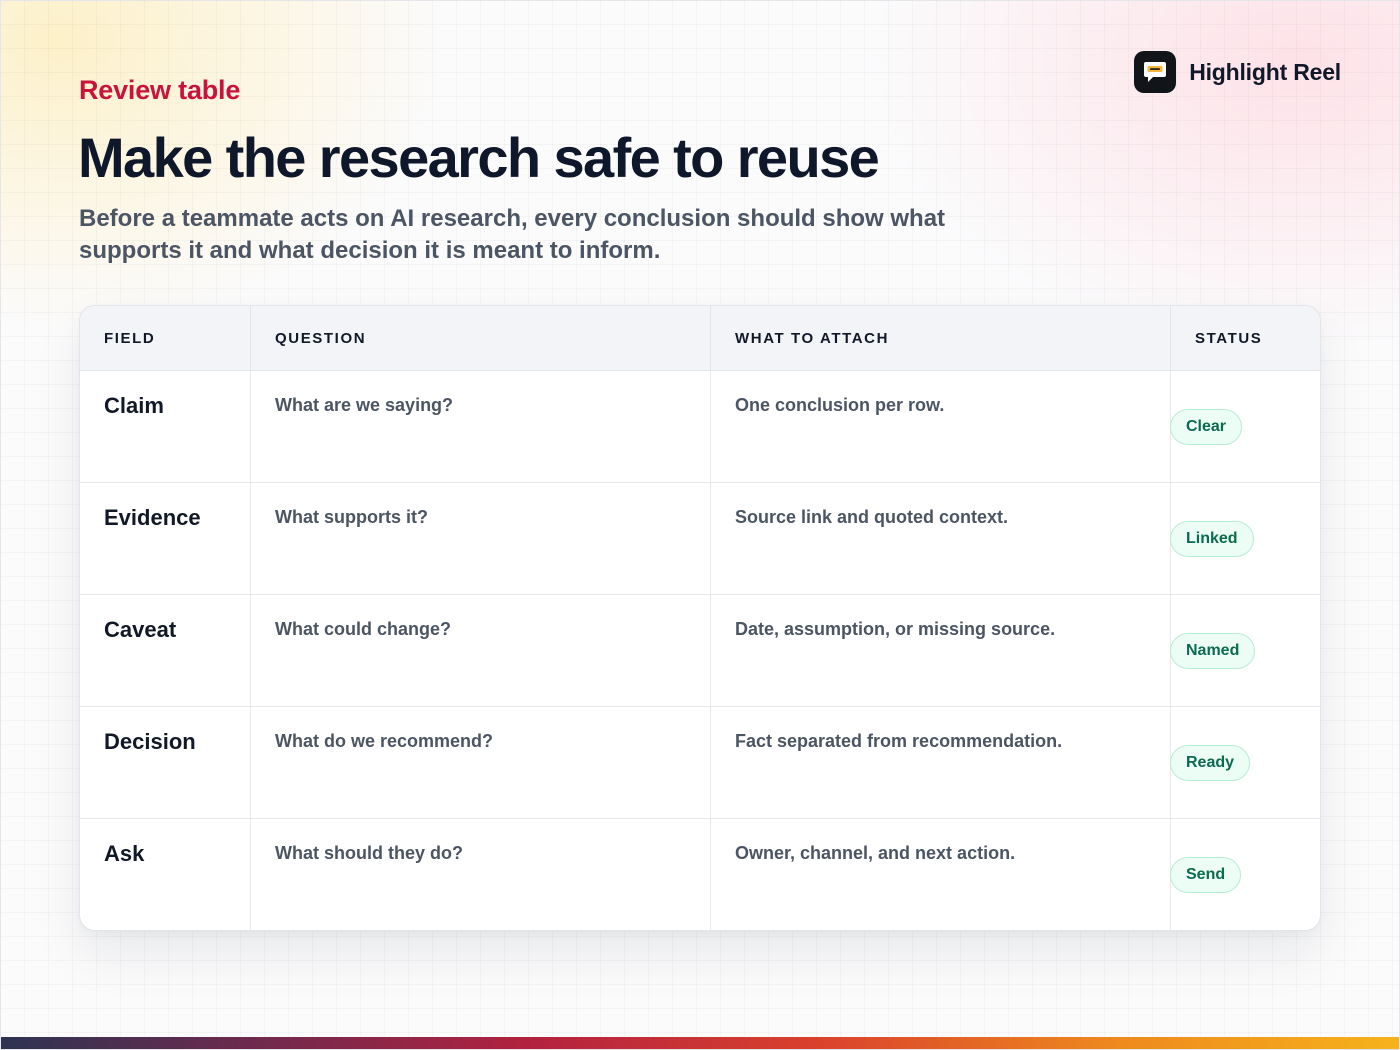 The width and height of the screenshot is (1400, 1050). What do you see at coordinates (384, 741) in the screenshot?
I see `question-text: What do we recommend?` at bounding box center [384, 741].